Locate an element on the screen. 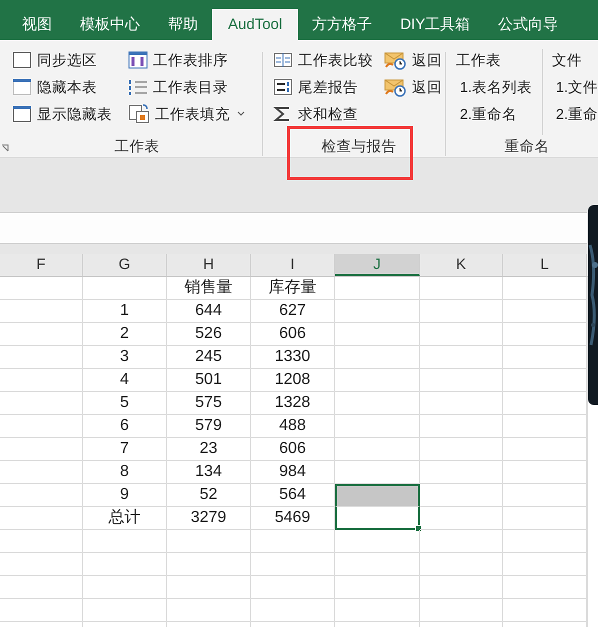 The image size is (598, 627). column-header: F is located at coordinates (41, 265).